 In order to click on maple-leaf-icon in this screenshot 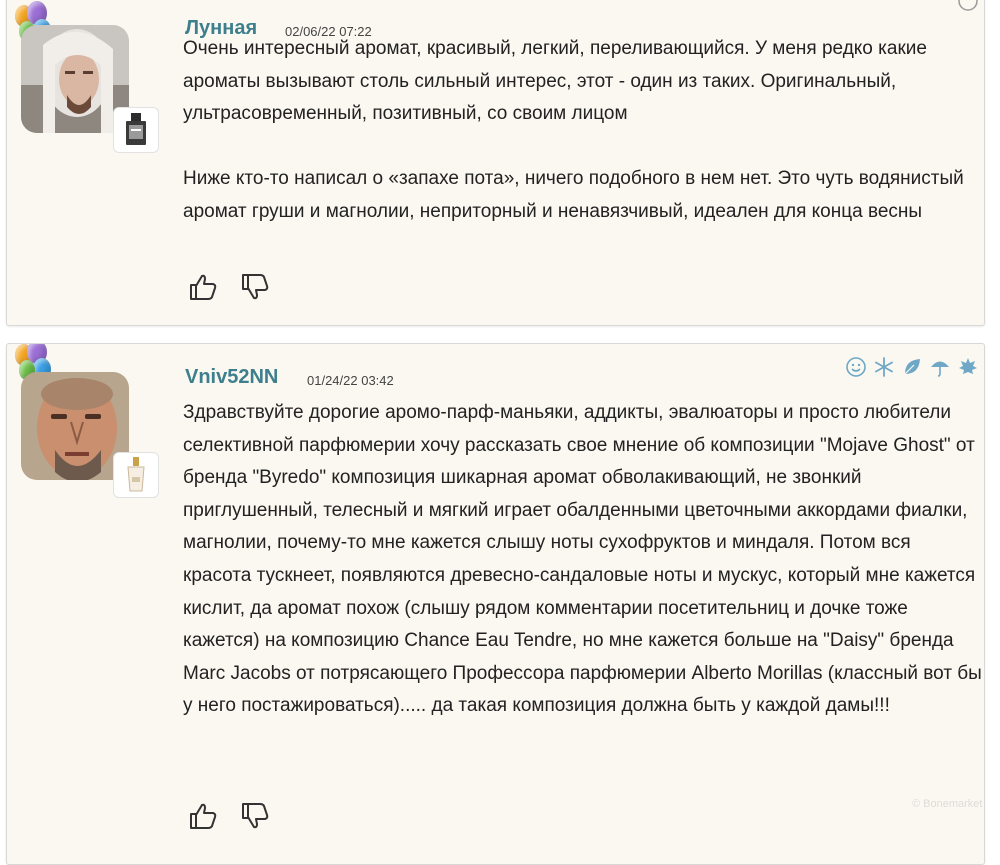, I will do `click(968, 367)`.